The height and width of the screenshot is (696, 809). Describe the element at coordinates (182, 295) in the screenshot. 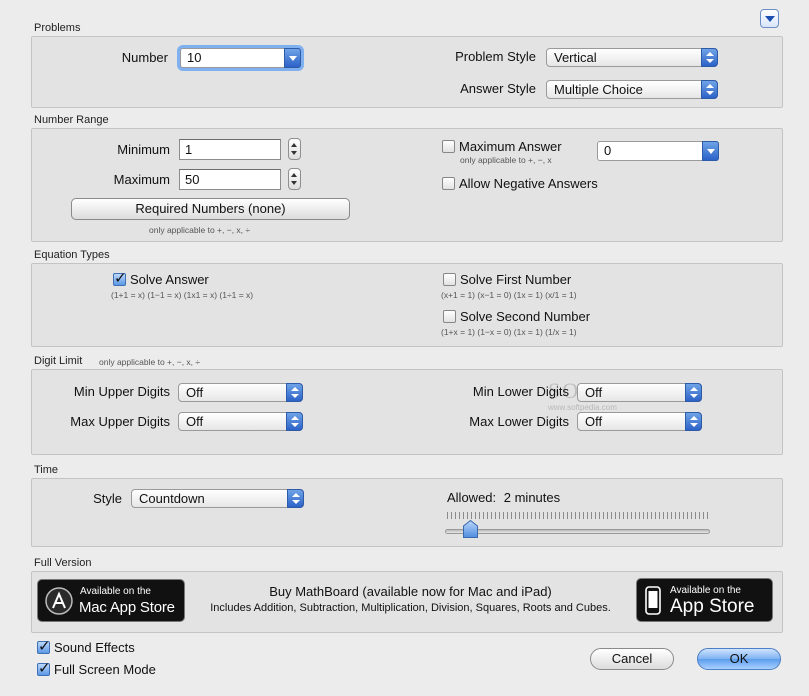

I see `solve-answer-example: (1+1 = x) (1−1 = x) (1x1 = x) (1÷1 = x)` at that location.